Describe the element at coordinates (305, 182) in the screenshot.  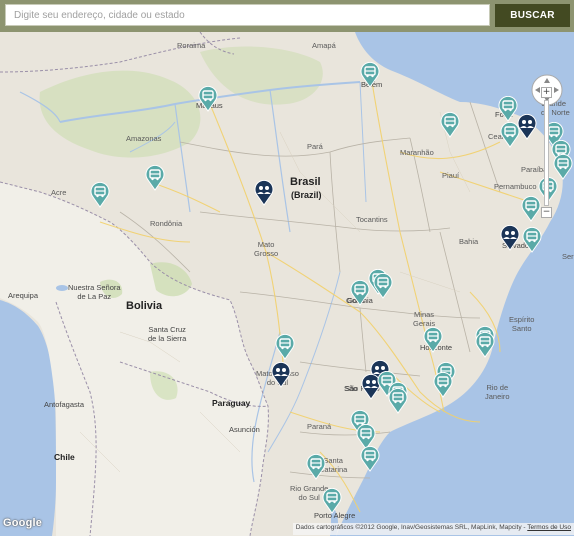
I see `country-label-brasil: Brasil` at that location.